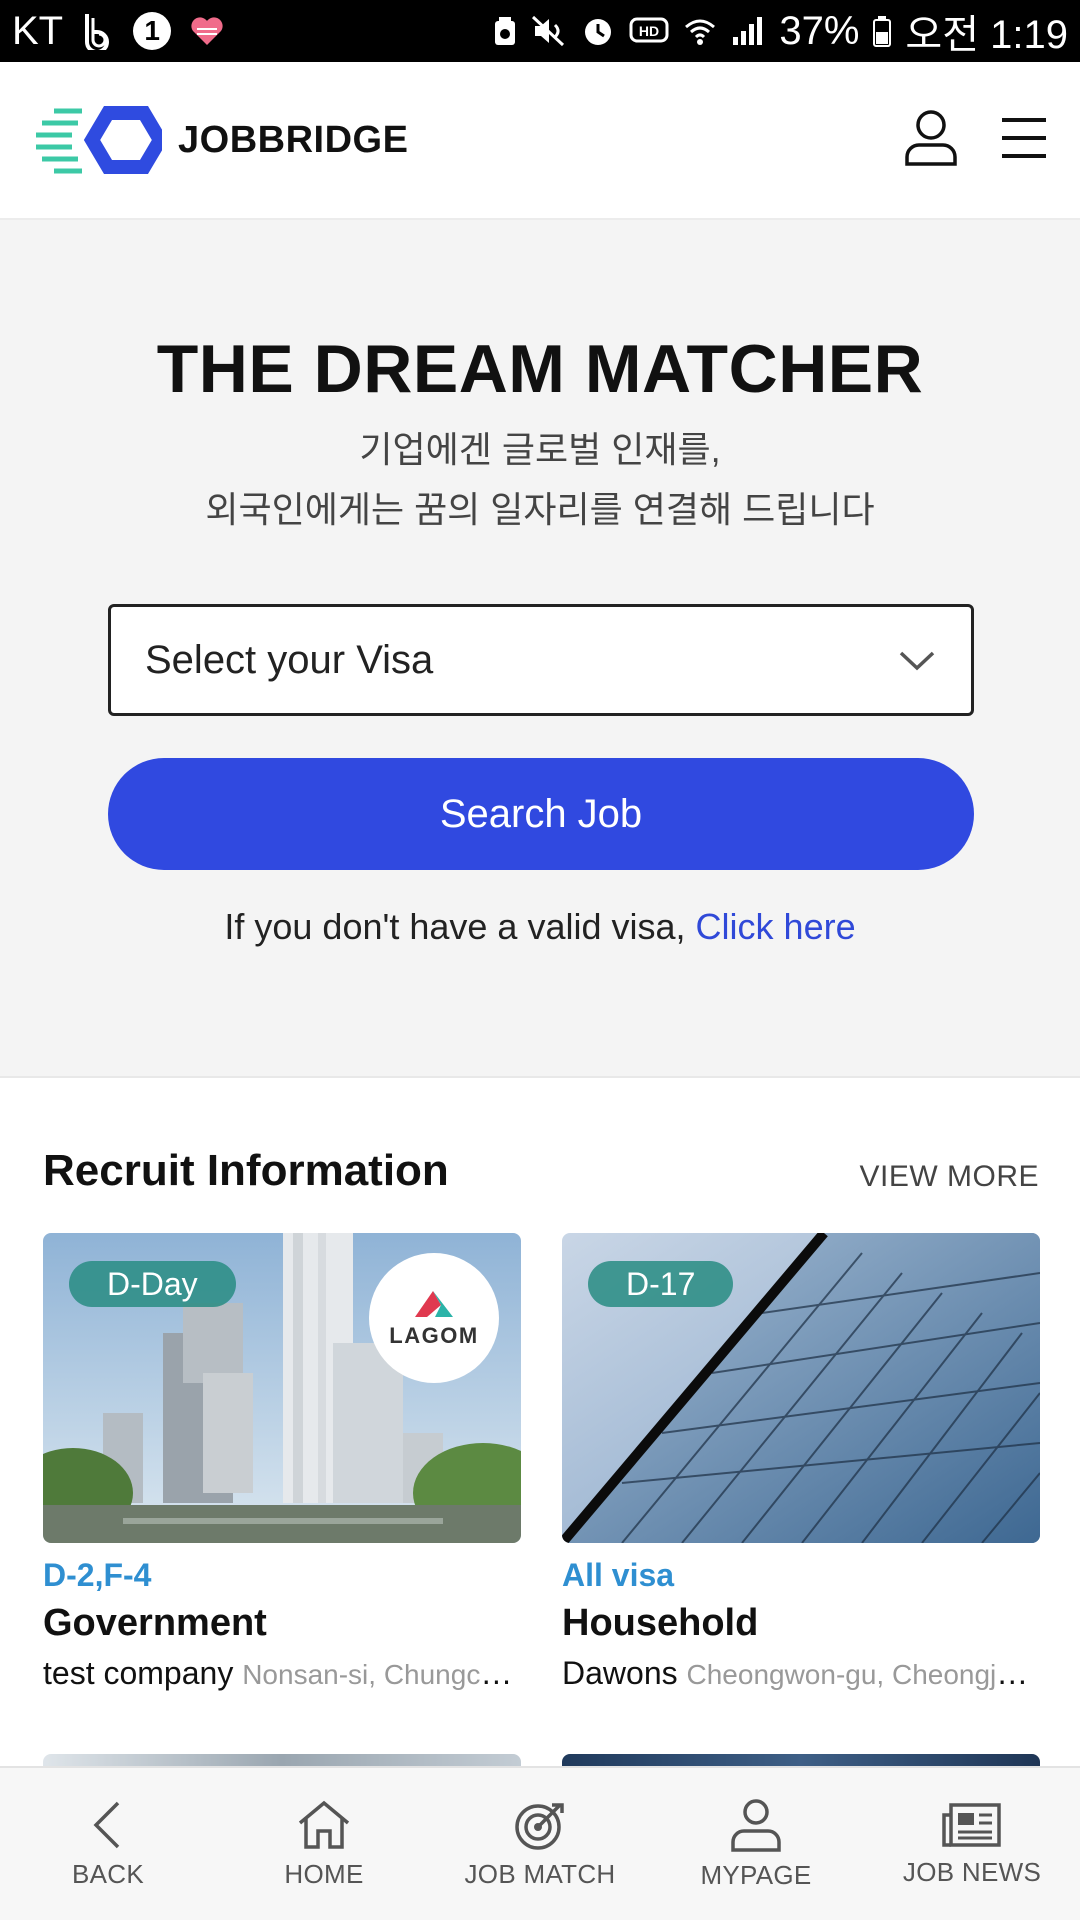  I want to click on bottom-navigation: BACK HOME JOB MATCH MYPAGE JOB NEWS, so click(540, 1843).